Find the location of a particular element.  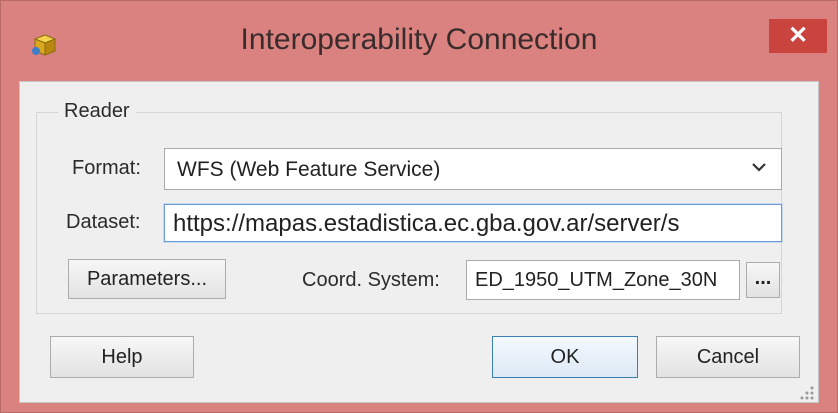

ok-button: OK is located at coordinates (565, 357).